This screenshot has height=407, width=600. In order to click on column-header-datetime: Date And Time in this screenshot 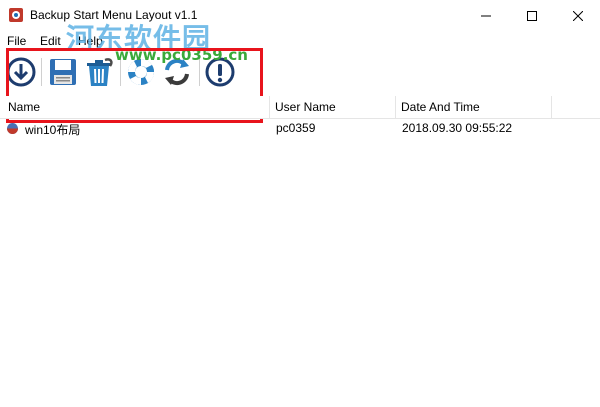, I will do `click(474, 107)`.